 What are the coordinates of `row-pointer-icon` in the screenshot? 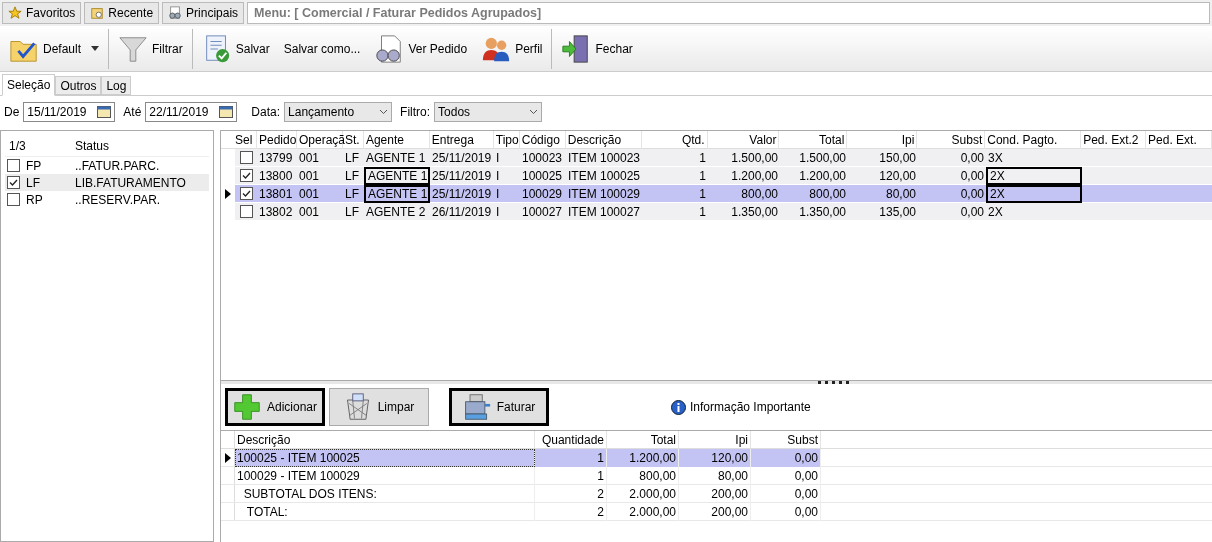 It's located at (227, 457).